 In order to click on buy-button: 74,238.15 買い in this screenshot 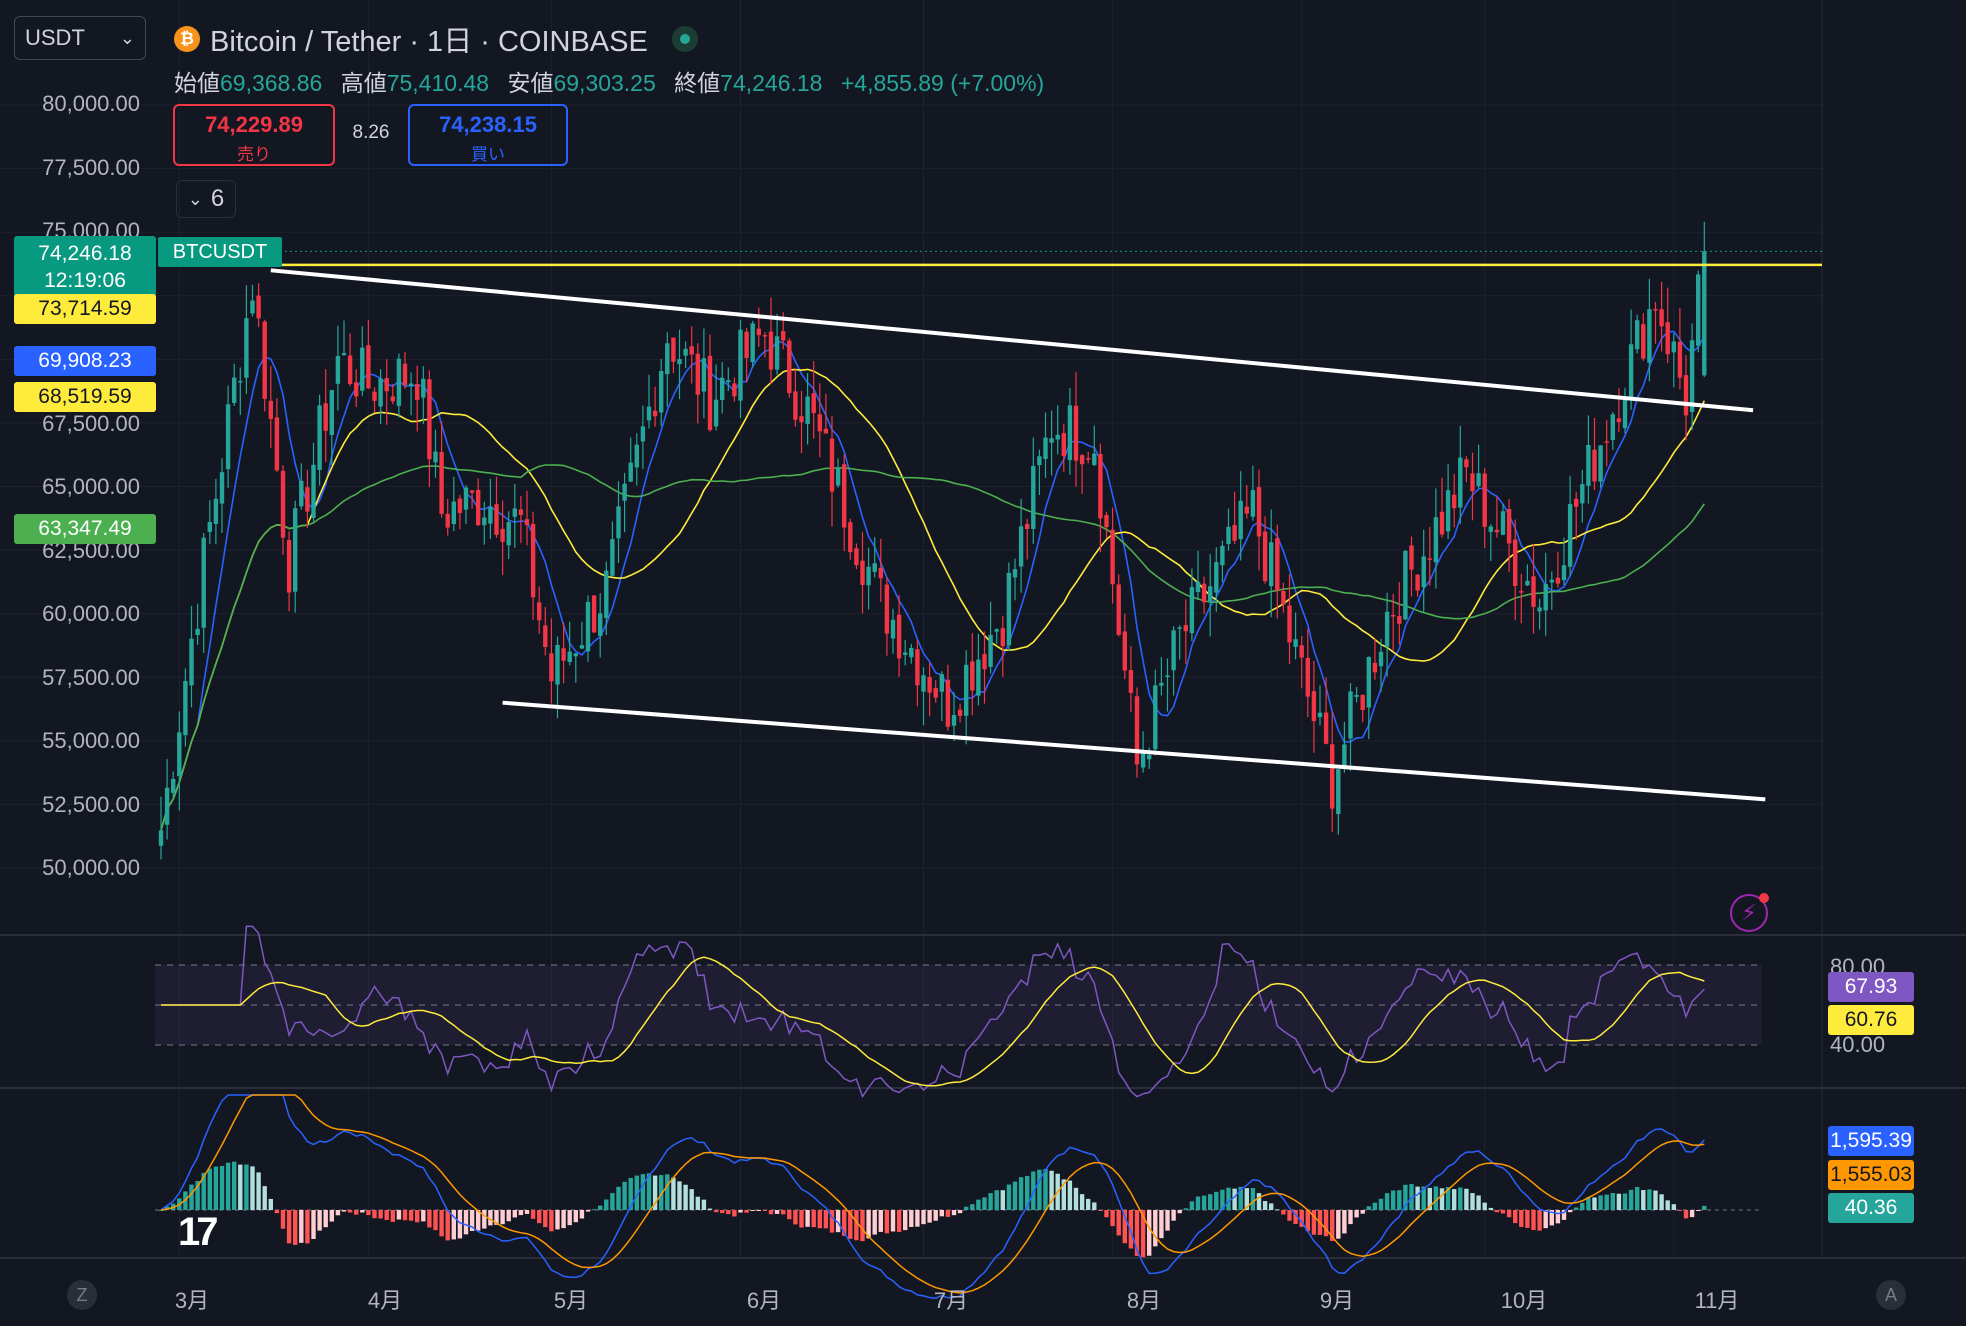, I will do `click(488, 135)`.